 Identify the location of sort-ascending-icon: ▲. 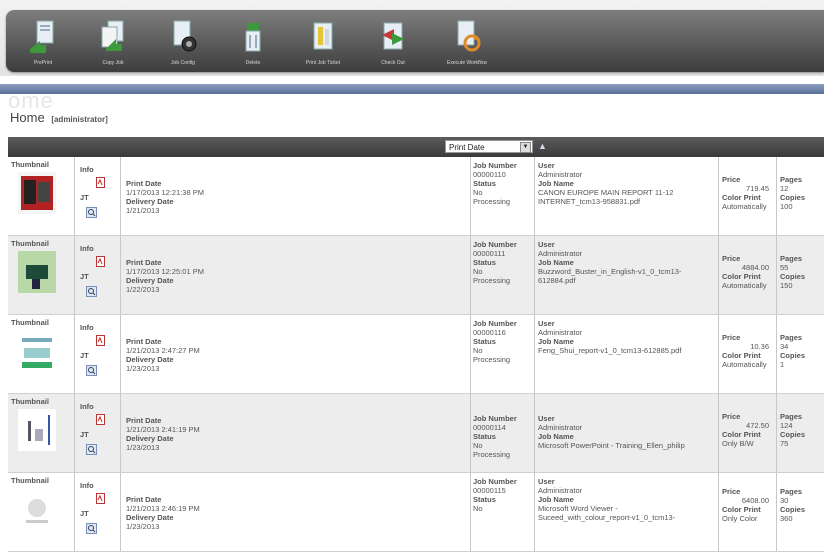
(542, 146).